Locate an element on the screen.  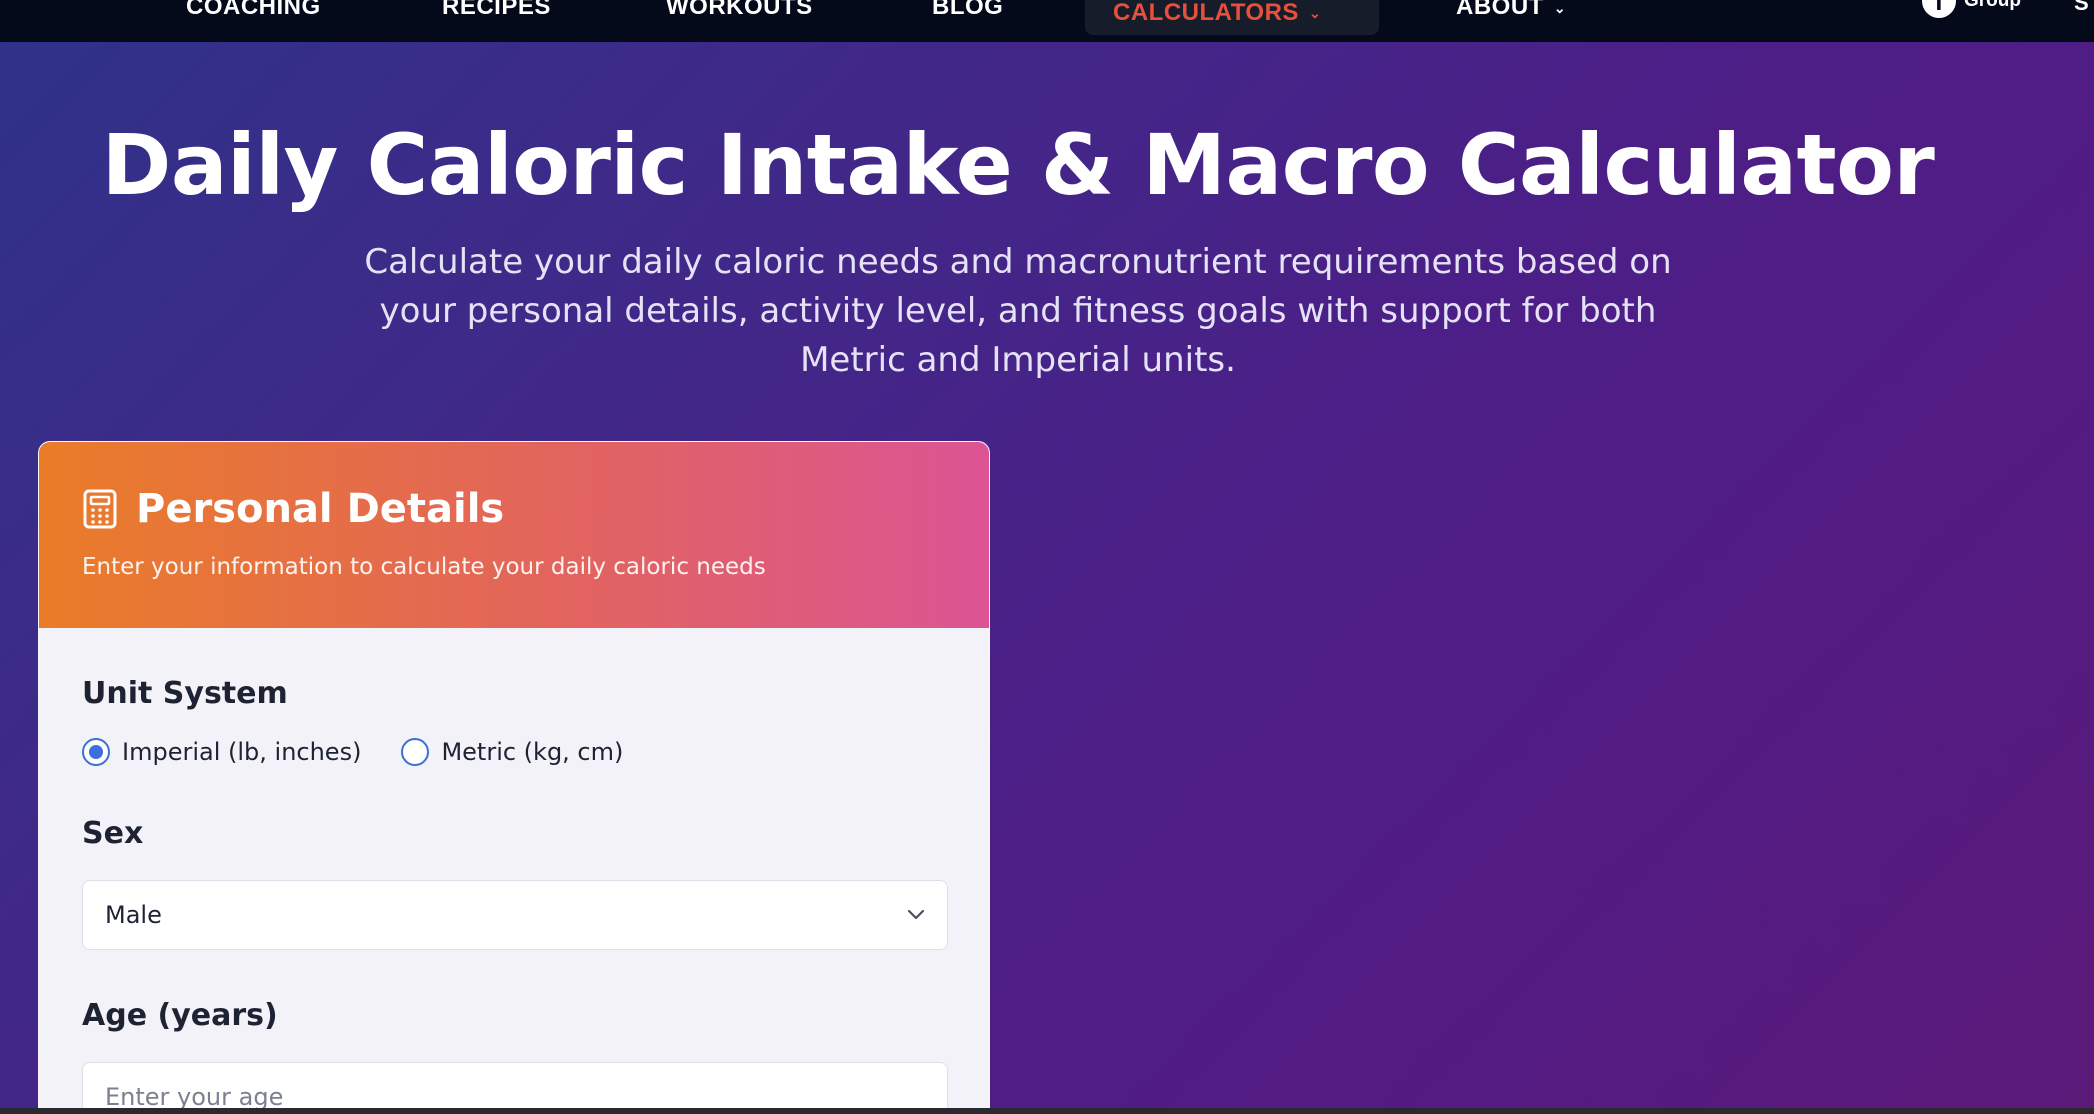
taskbar-edge is located at coordinates (1047, 1111).